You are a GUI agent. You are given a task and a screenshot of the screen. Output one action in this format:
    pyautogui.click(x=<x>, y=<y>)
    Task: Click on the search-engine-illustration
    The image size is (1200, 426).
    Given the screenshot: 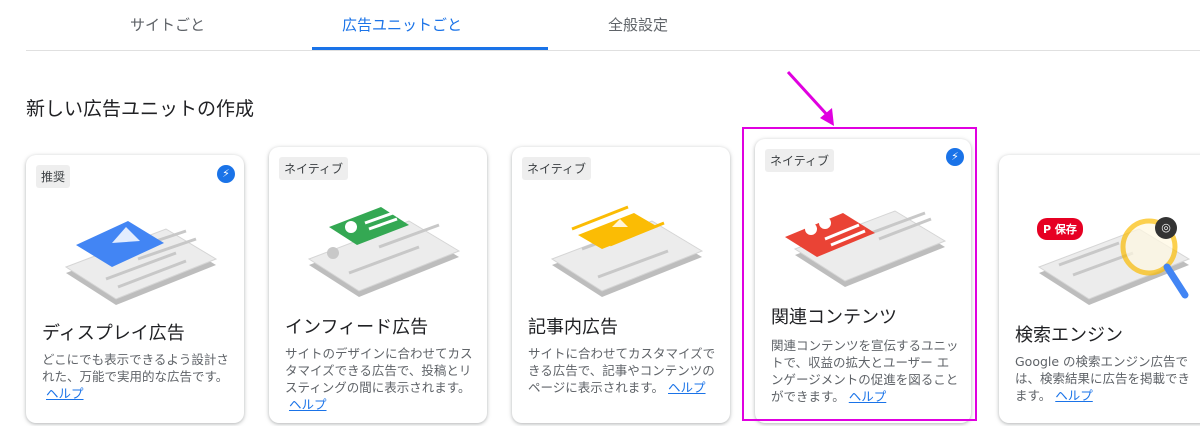 What is the action you would take?
    pyautogui.click(x=1114, y=261)
    